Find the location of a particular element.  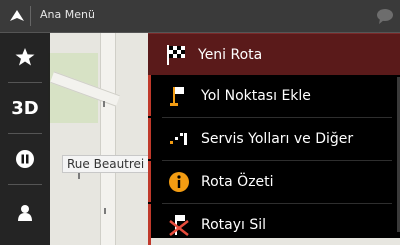

top-bar: Ana Menü is located at coordinates (200, 16).